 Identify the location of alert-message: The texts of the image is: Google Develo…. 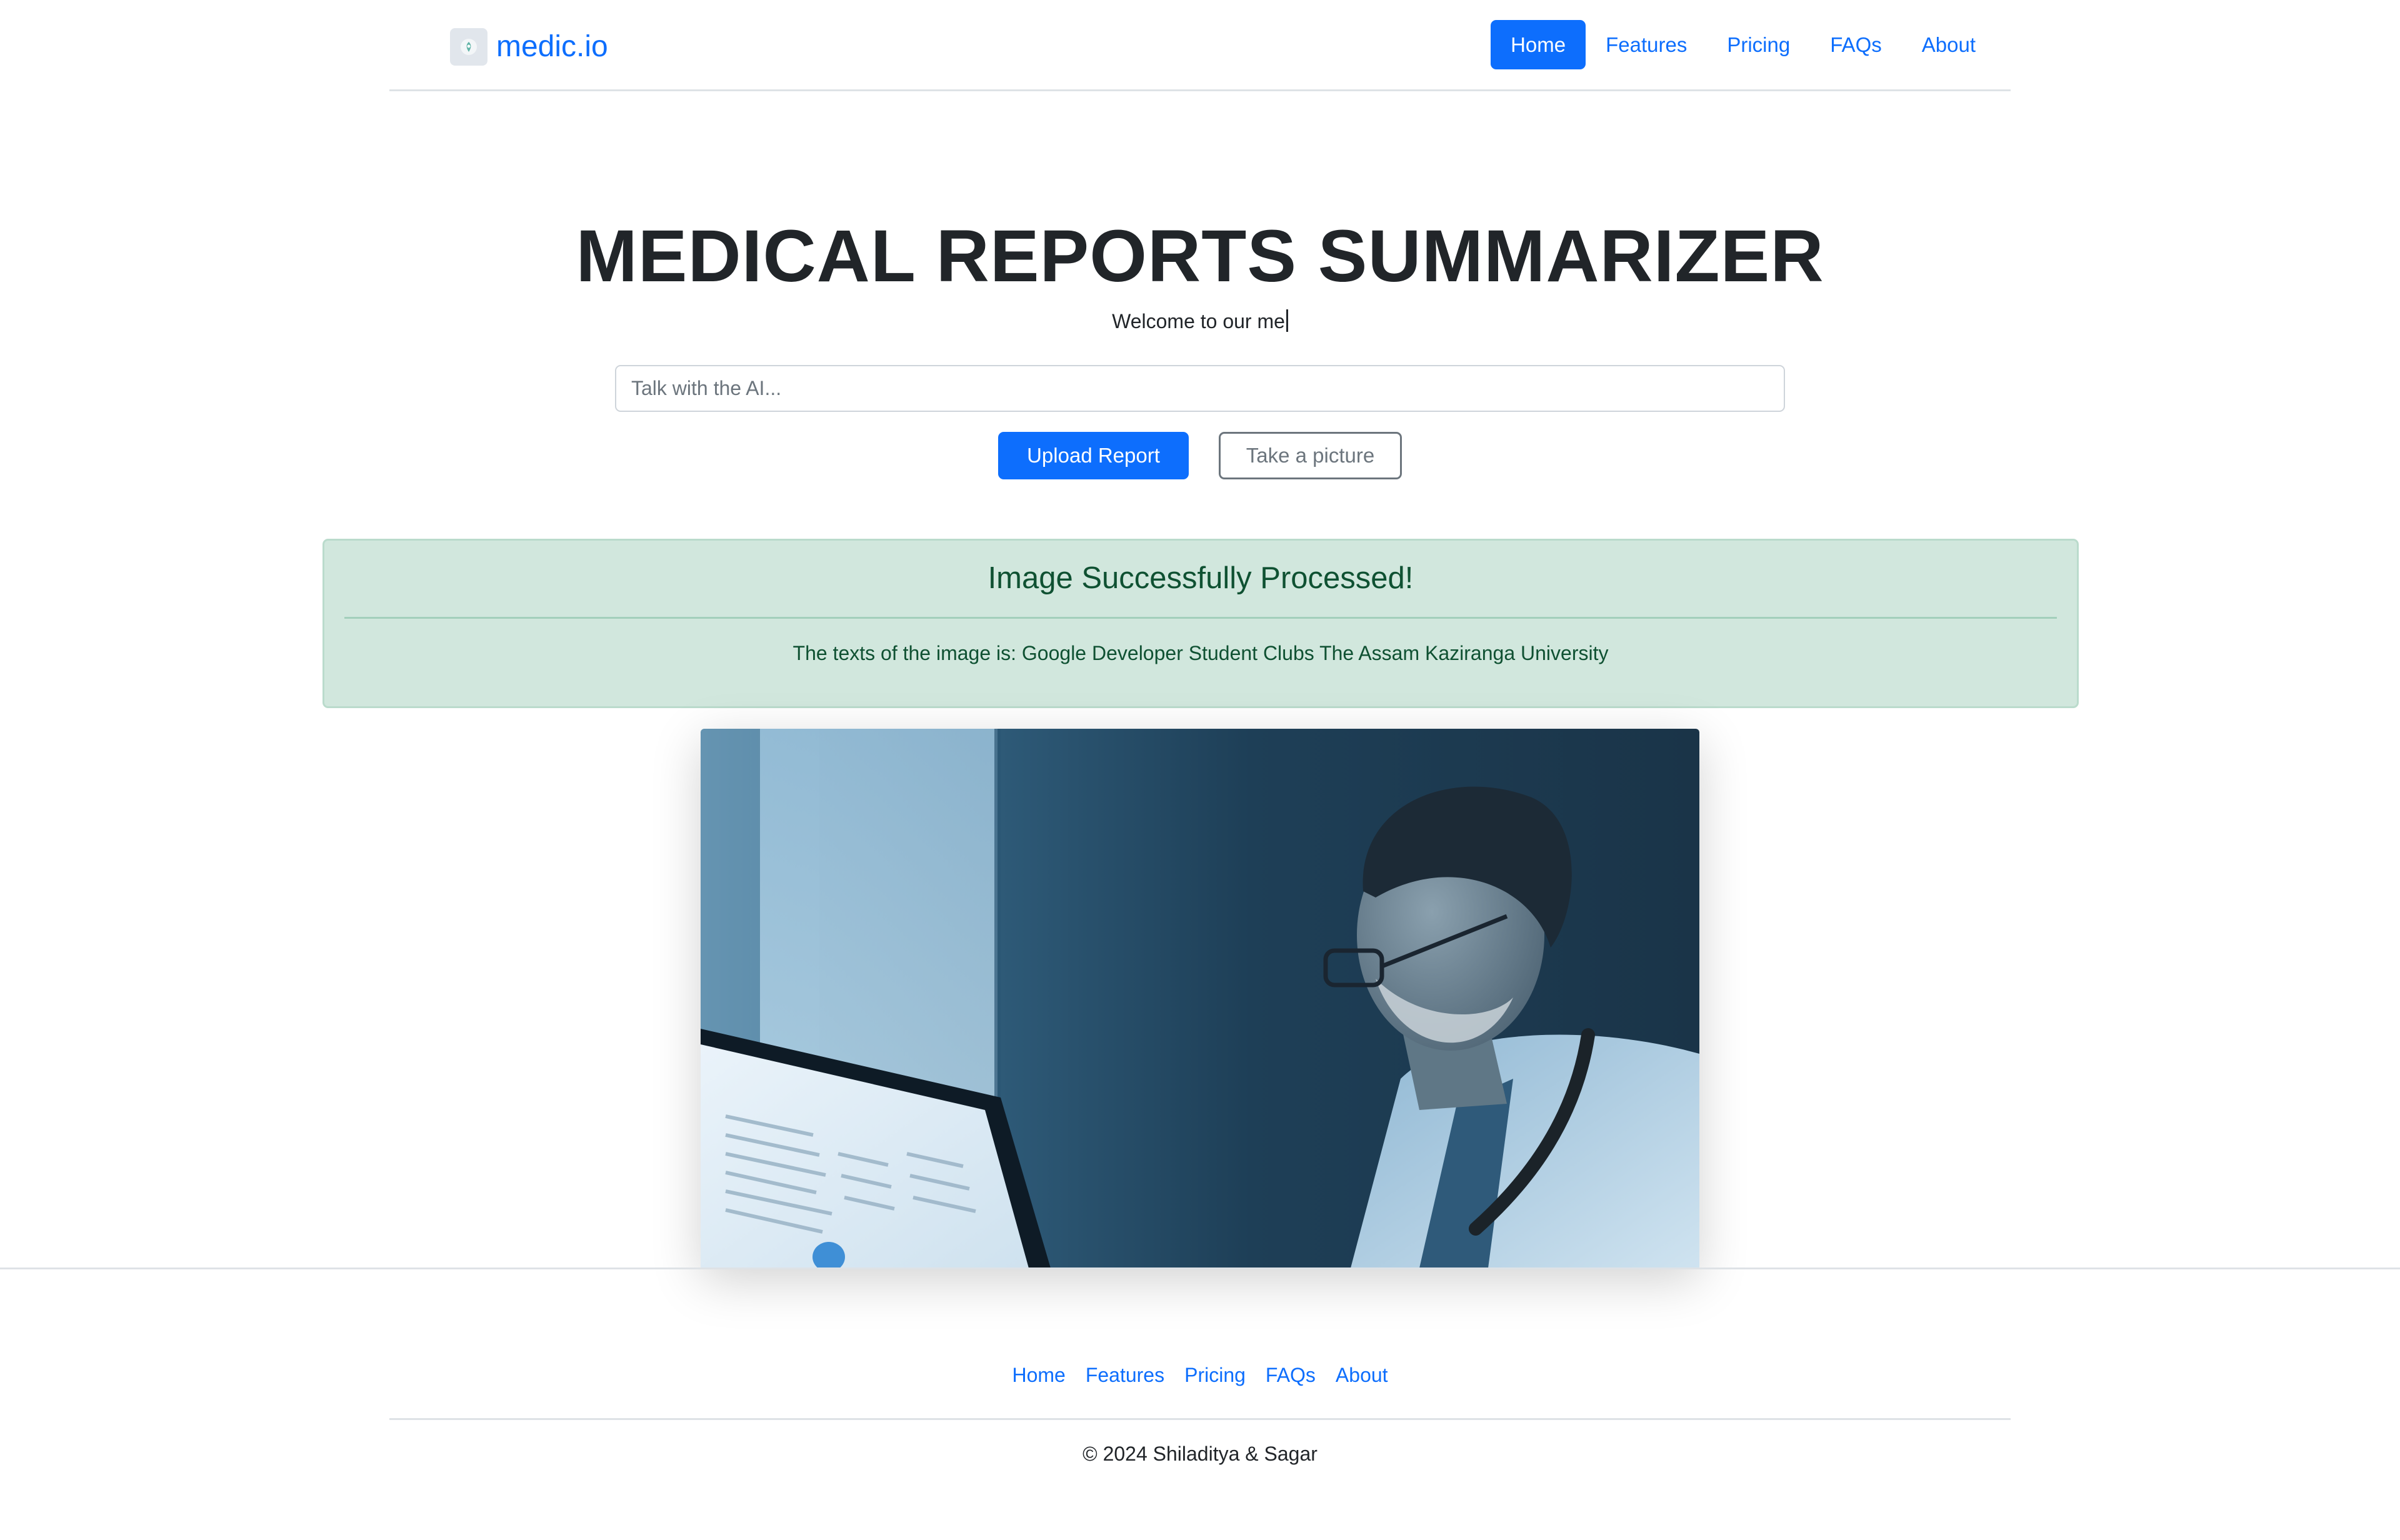
(1200, 653).